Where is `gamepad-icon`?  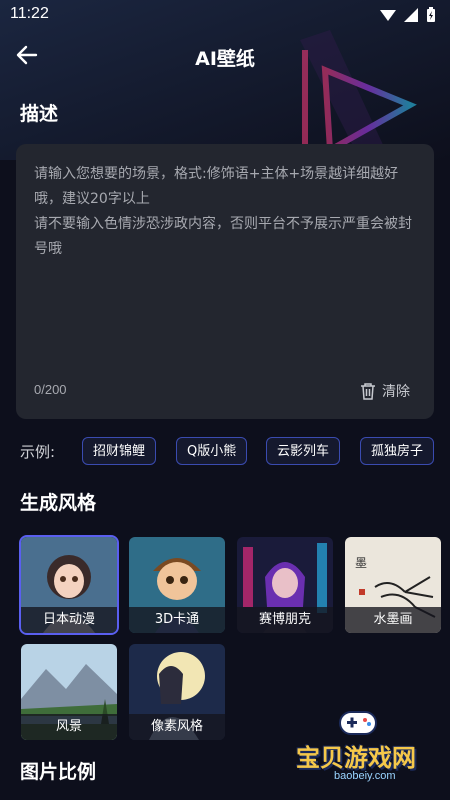
gamepad-icon is located at coordinates (358, 723).